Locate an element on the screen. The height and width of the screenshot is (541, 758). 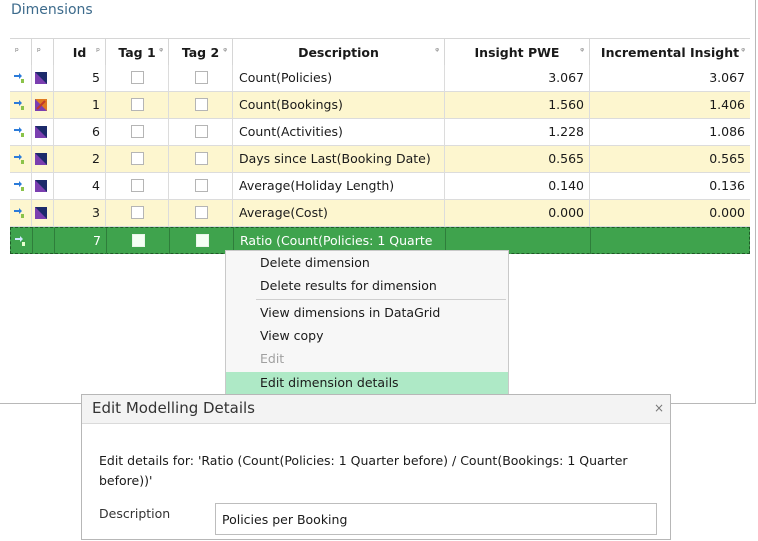
cell-incremental-insight is located at coordinates (671, 241).